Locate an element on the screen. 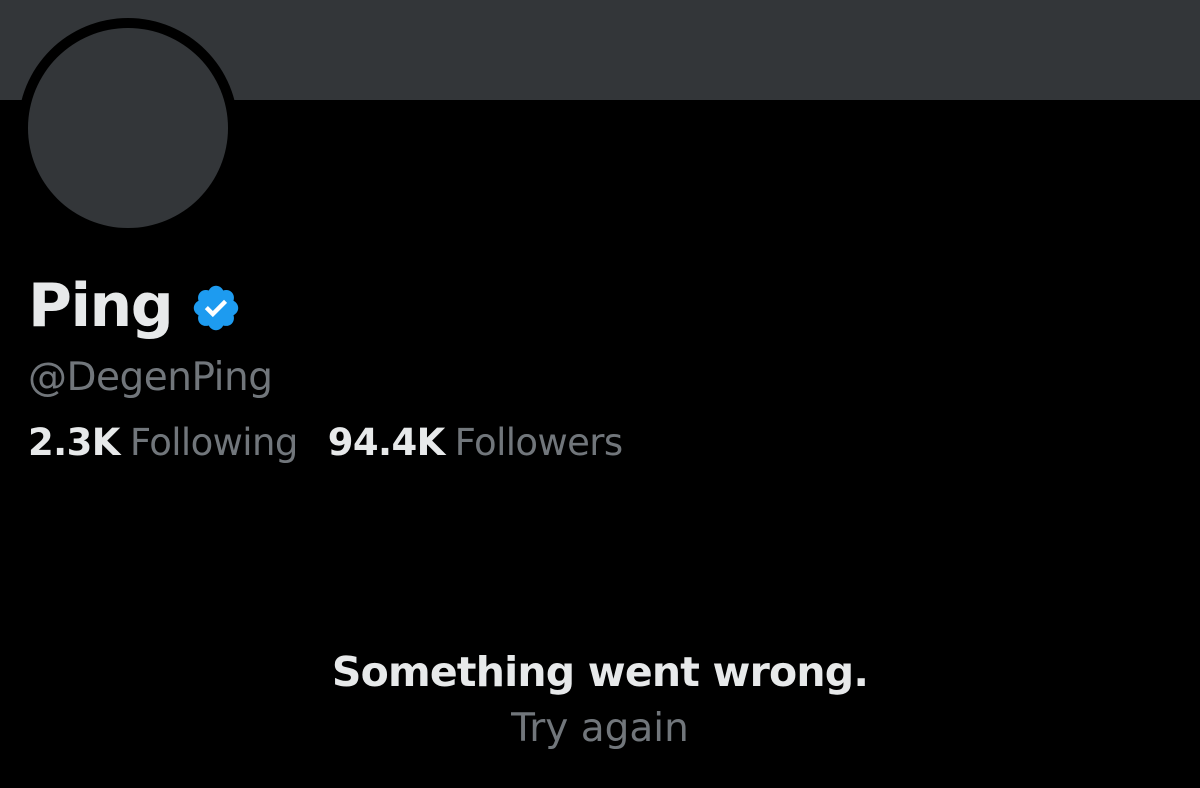 Image resolution: width=1200 pixels, height=788 pixels. error-message: Something went wrong. is located at coordinates (600, 672).